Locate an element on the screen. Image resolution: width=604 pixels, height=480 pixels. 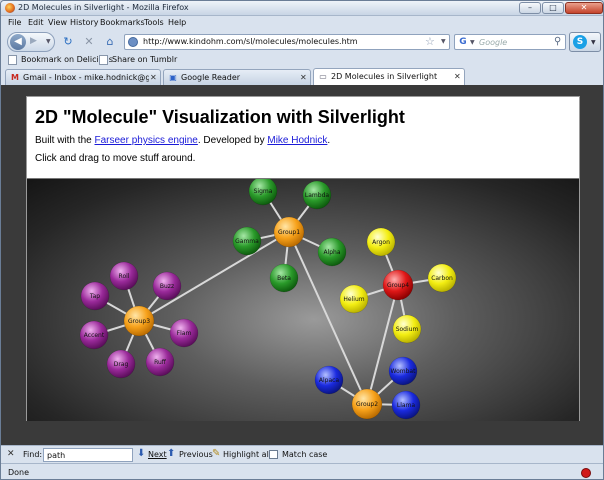
atom-wombat: Wombat is located at coordinates (403, 371).